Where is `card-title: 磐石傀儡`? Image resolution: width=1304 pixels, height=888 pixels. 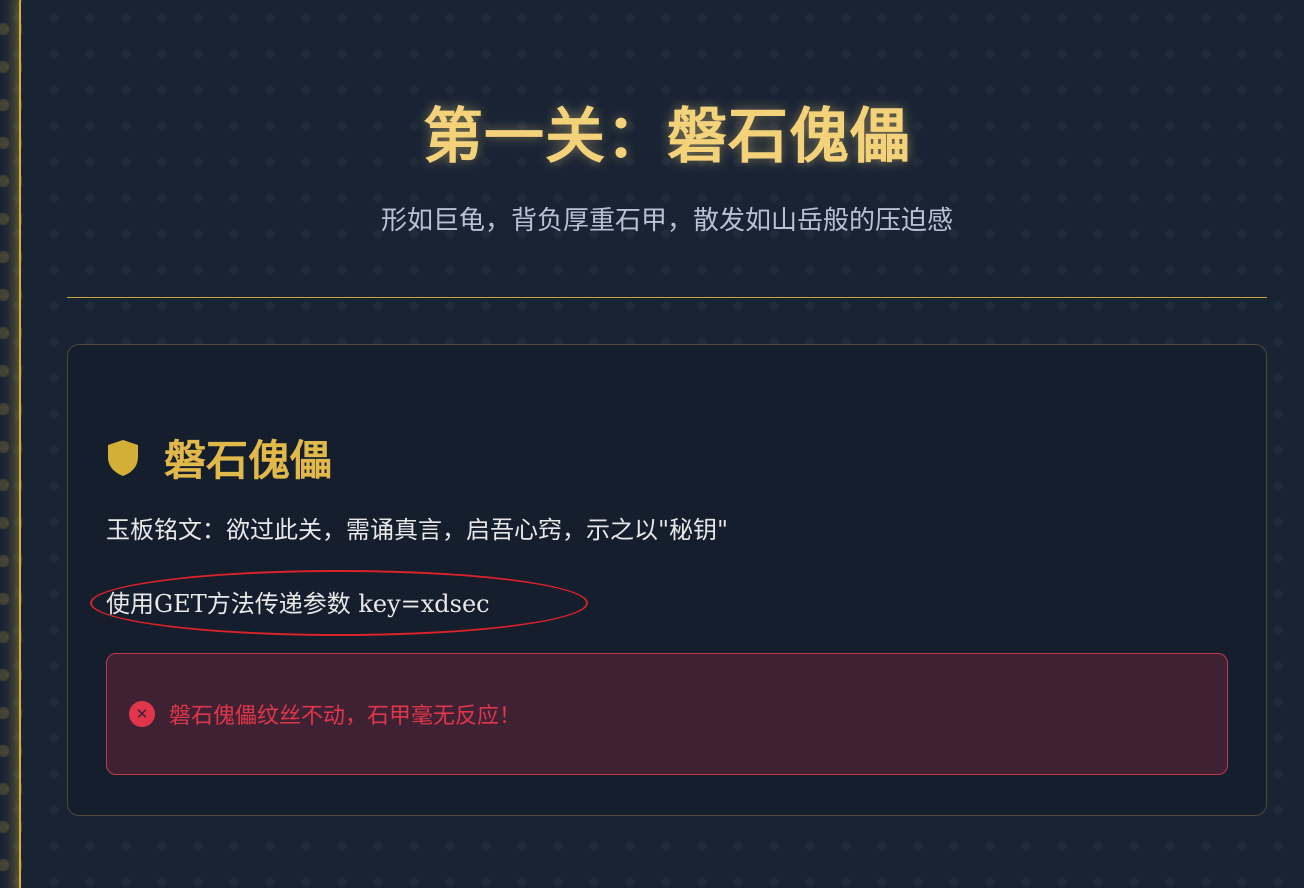
card-title: 磐石傀儡 is located at coordinates (248, 460).